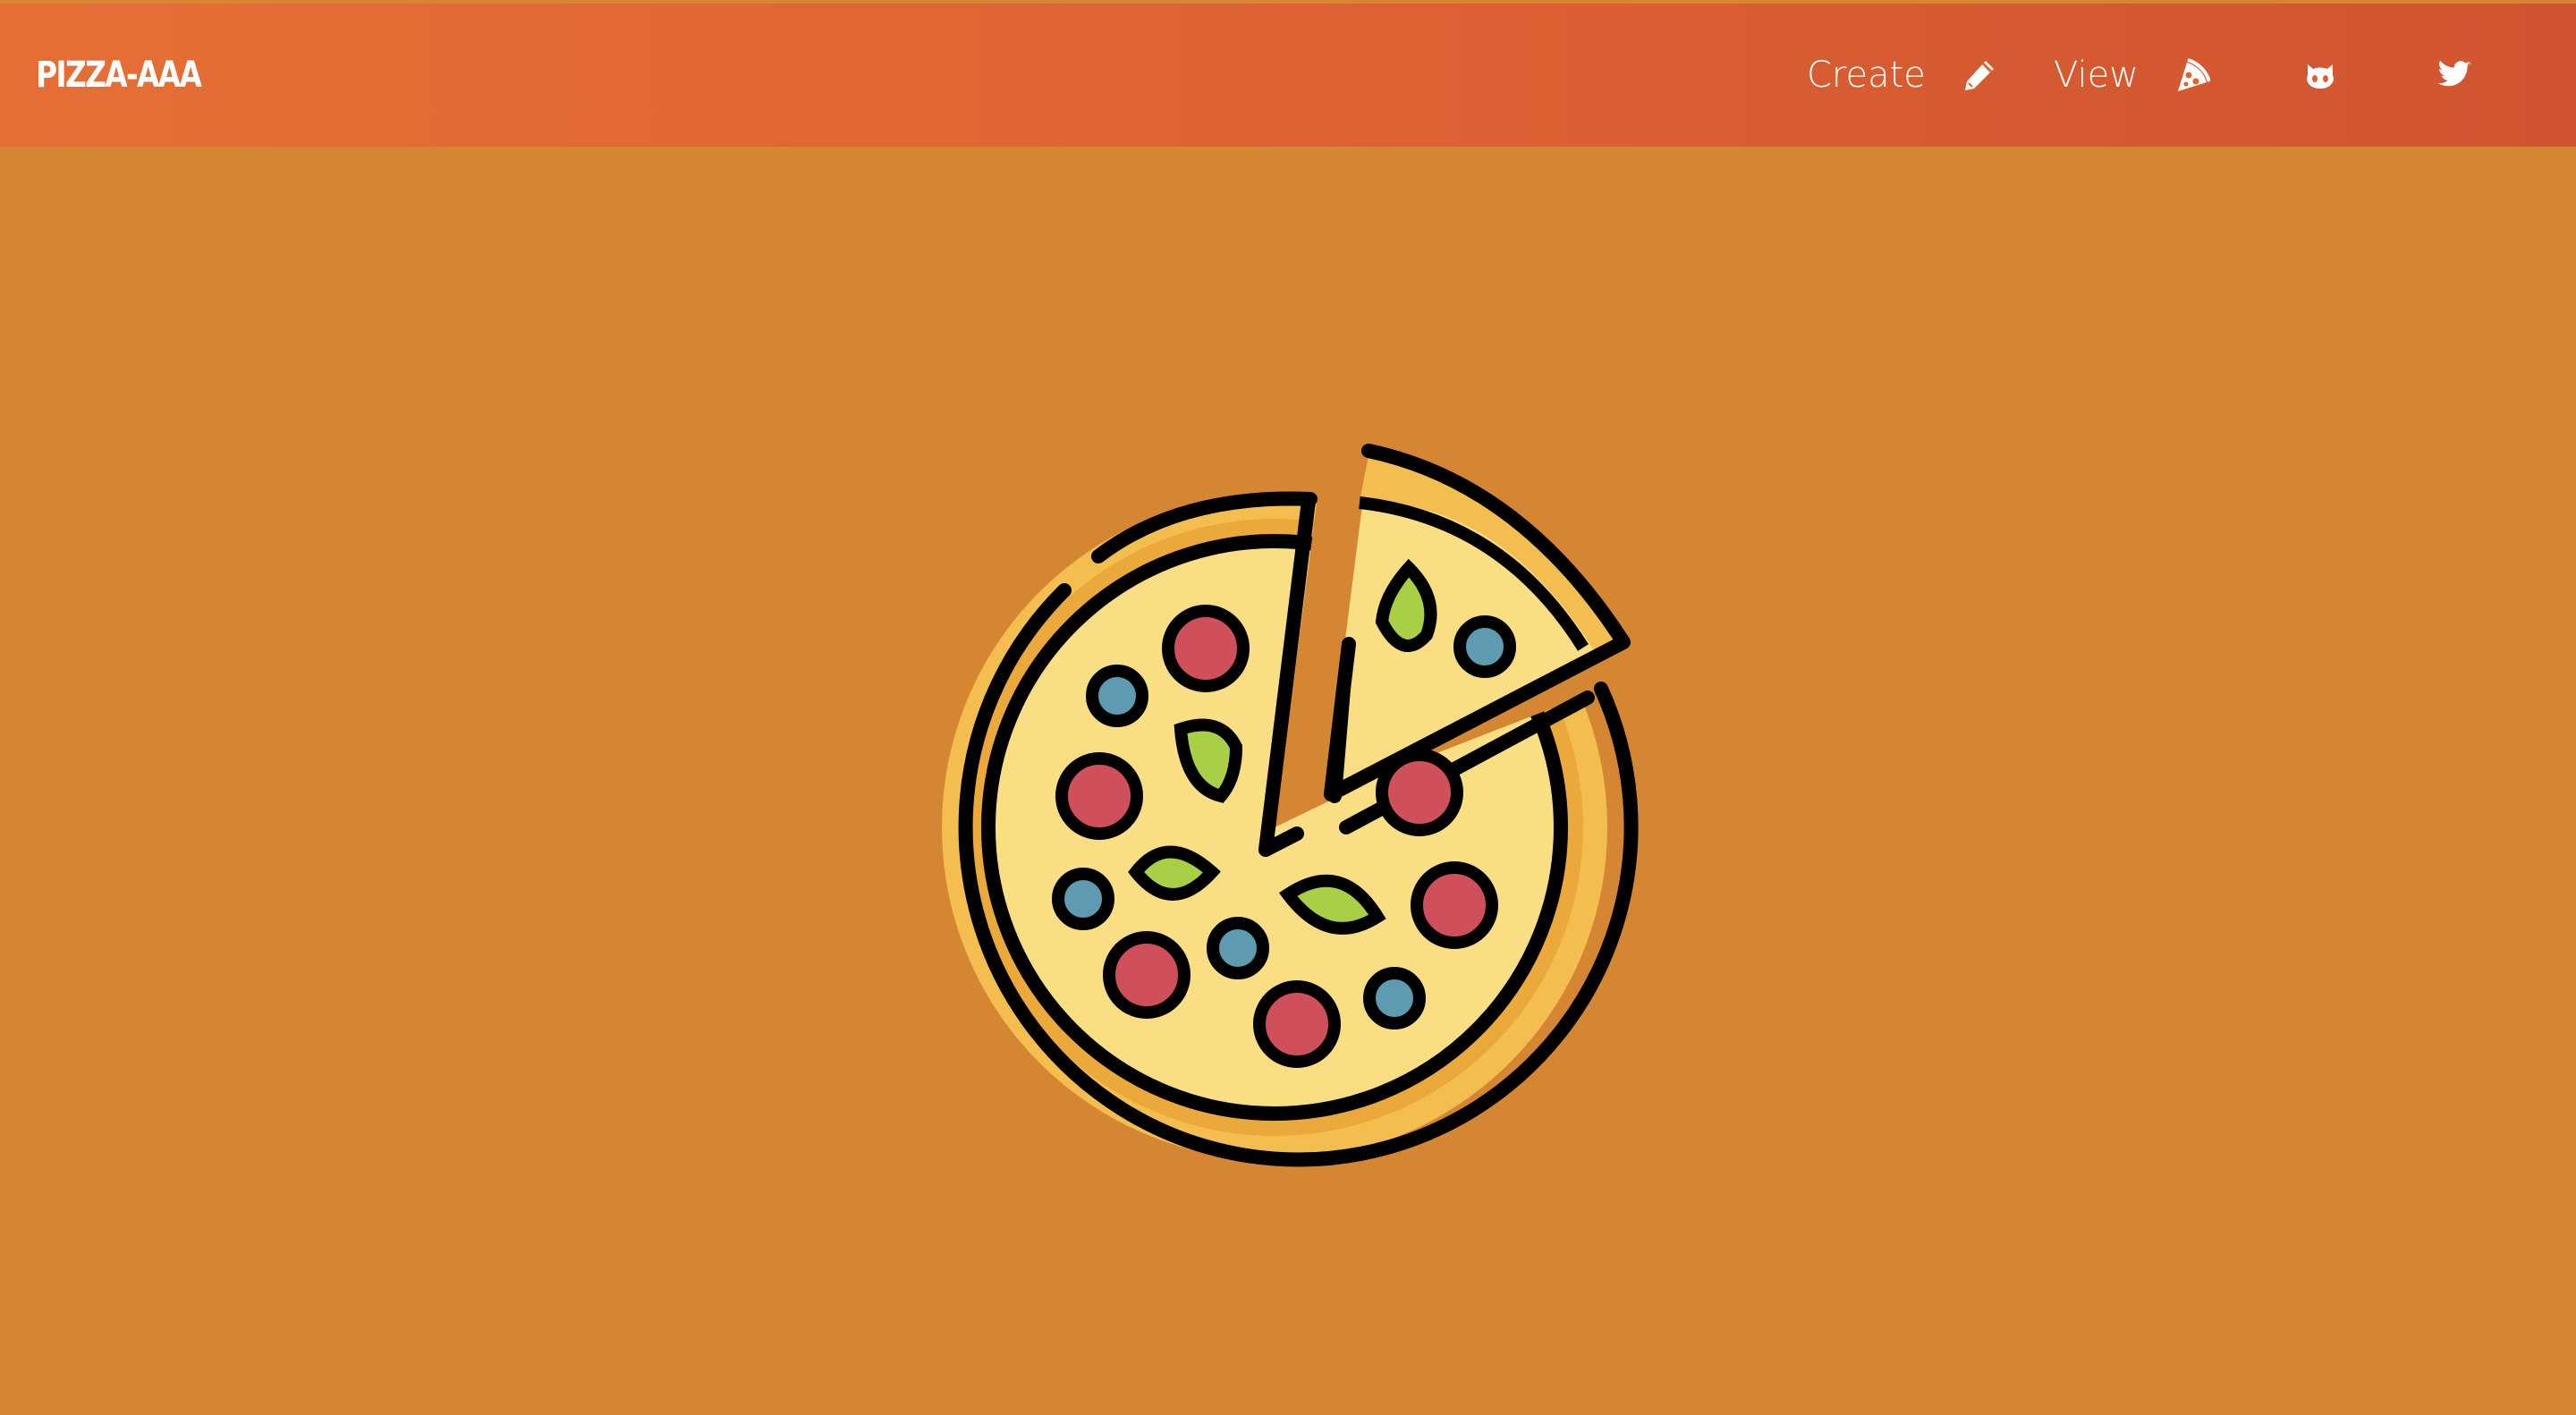 Image resolution: width=2576 pixels, height=1415 pixels. I want to click on brand-logo: PIZZA-AAA, so click(119, 76).